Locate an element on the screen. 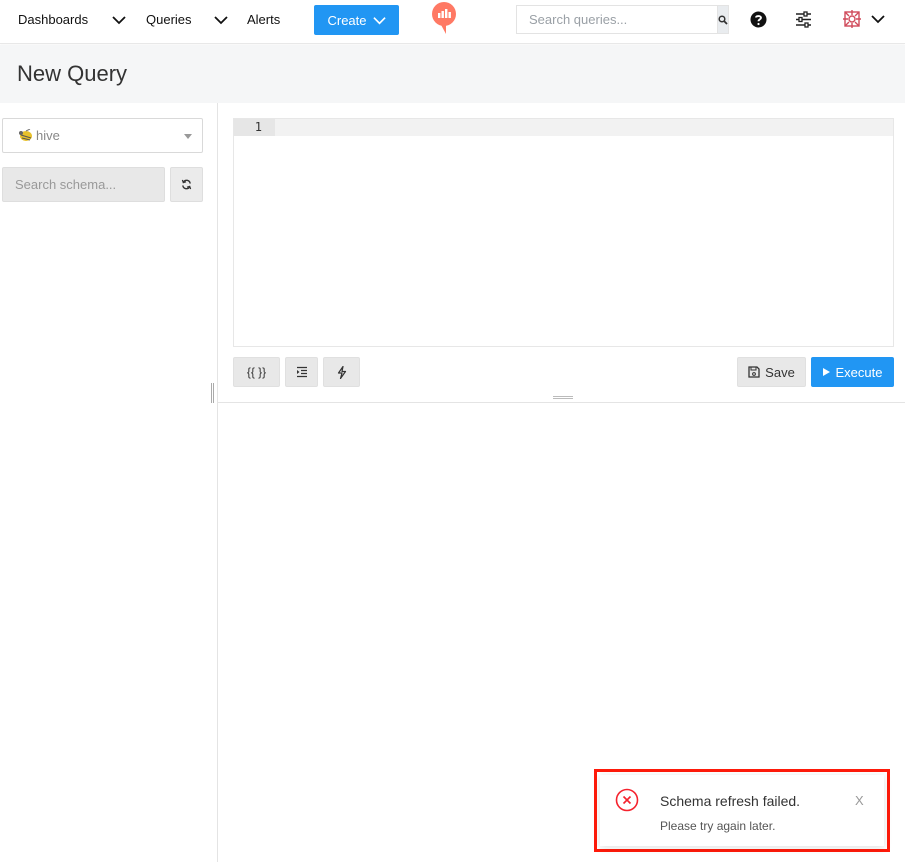 The image size is (905, 862). error-circle-icon is located at coordinates (627, 800).